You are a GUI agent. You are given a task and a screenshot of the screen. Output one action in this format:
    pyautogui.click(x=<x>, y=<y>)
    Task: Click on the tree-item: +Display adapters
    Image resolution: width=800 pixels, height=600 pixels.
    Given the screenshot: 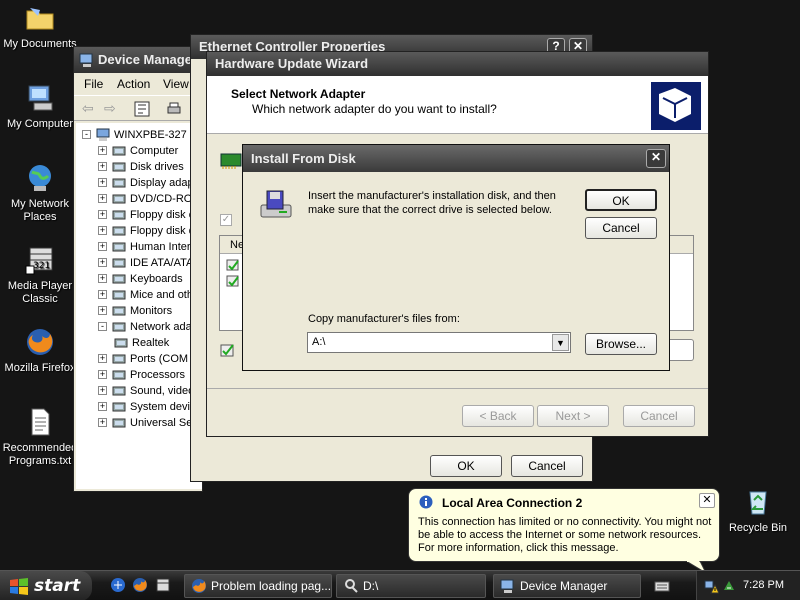 What is the action you would take?
    pyautogui.click(x=150, y=183)
    